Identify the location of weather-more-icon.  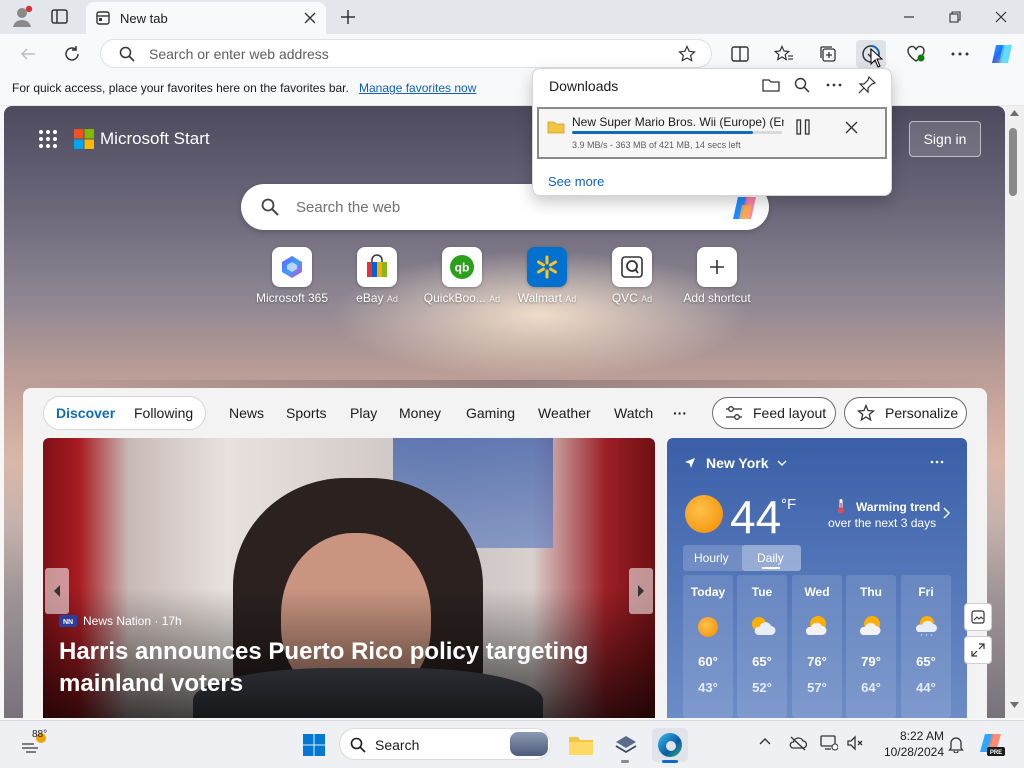
(937, 462).